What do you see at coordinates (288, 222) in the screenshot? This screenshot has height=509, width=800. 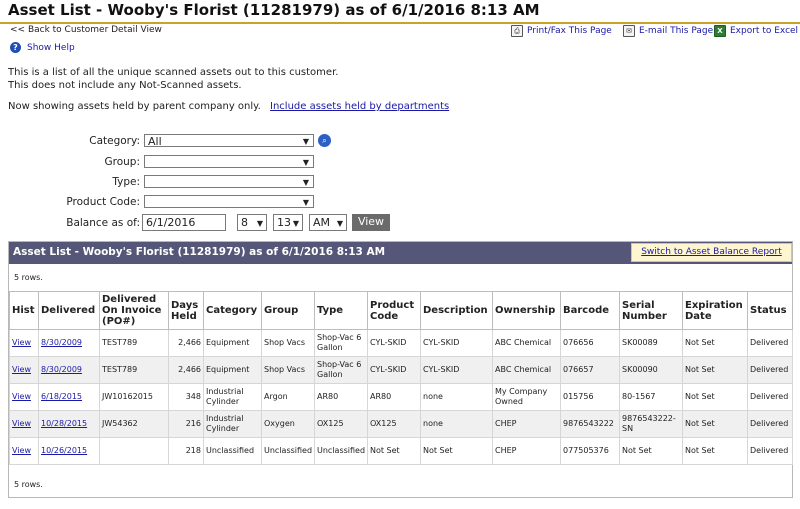 I see `minute-select: 13 ▼` at bounding box center [288, 222].